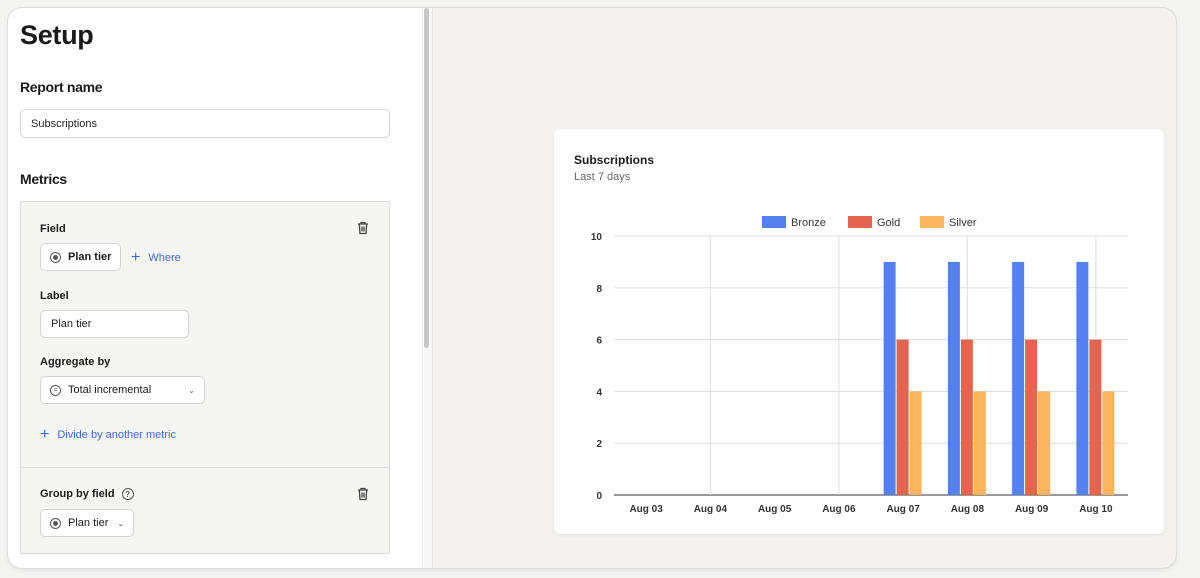 This screenshot has width=1200, height=578. What do you see at coordinates (110, 390) in the screenshot?
I see `aggregate-select-value: Total incremental` at bounding box center [110, 390].